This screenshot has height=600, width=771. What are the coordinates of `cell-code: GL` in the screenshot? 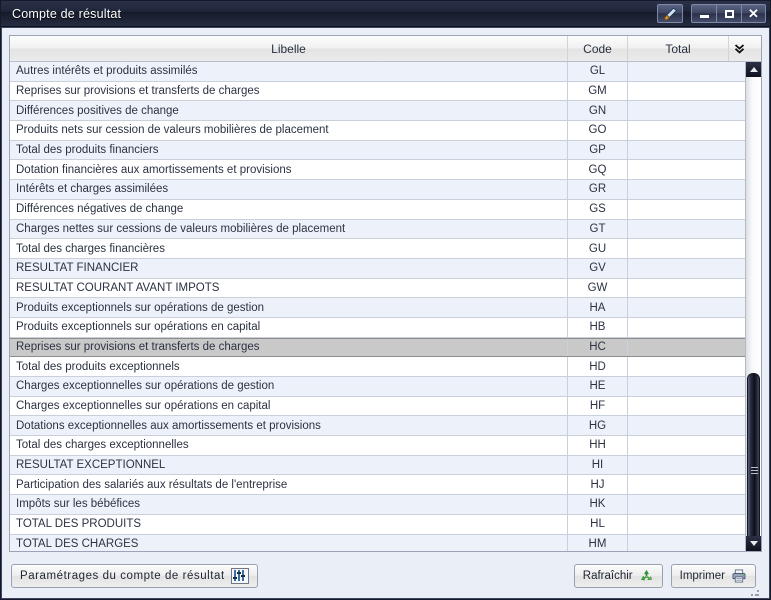 It's located at (598, 71).